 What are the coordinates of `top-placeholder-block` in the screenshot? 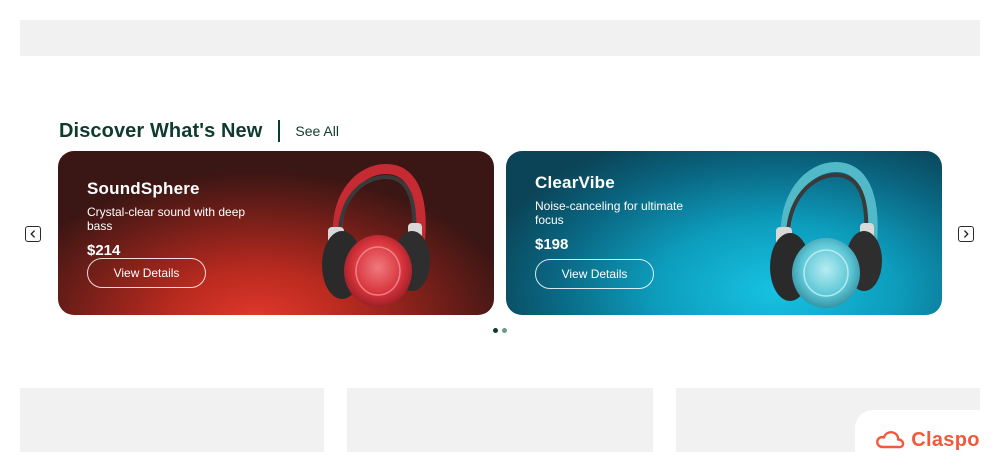 It's located at (500, 38).